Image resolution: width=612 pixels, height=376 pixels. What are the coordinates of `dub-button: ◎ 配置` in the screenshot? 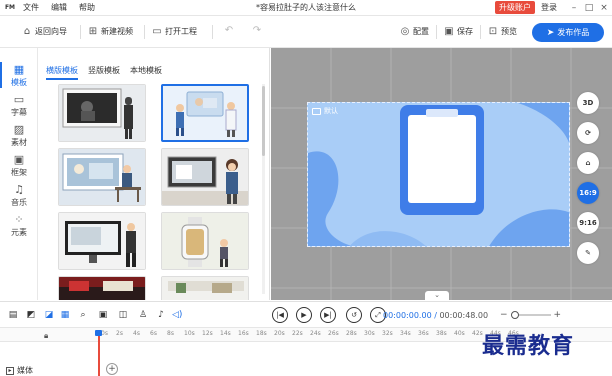 It's located at (414, 31).